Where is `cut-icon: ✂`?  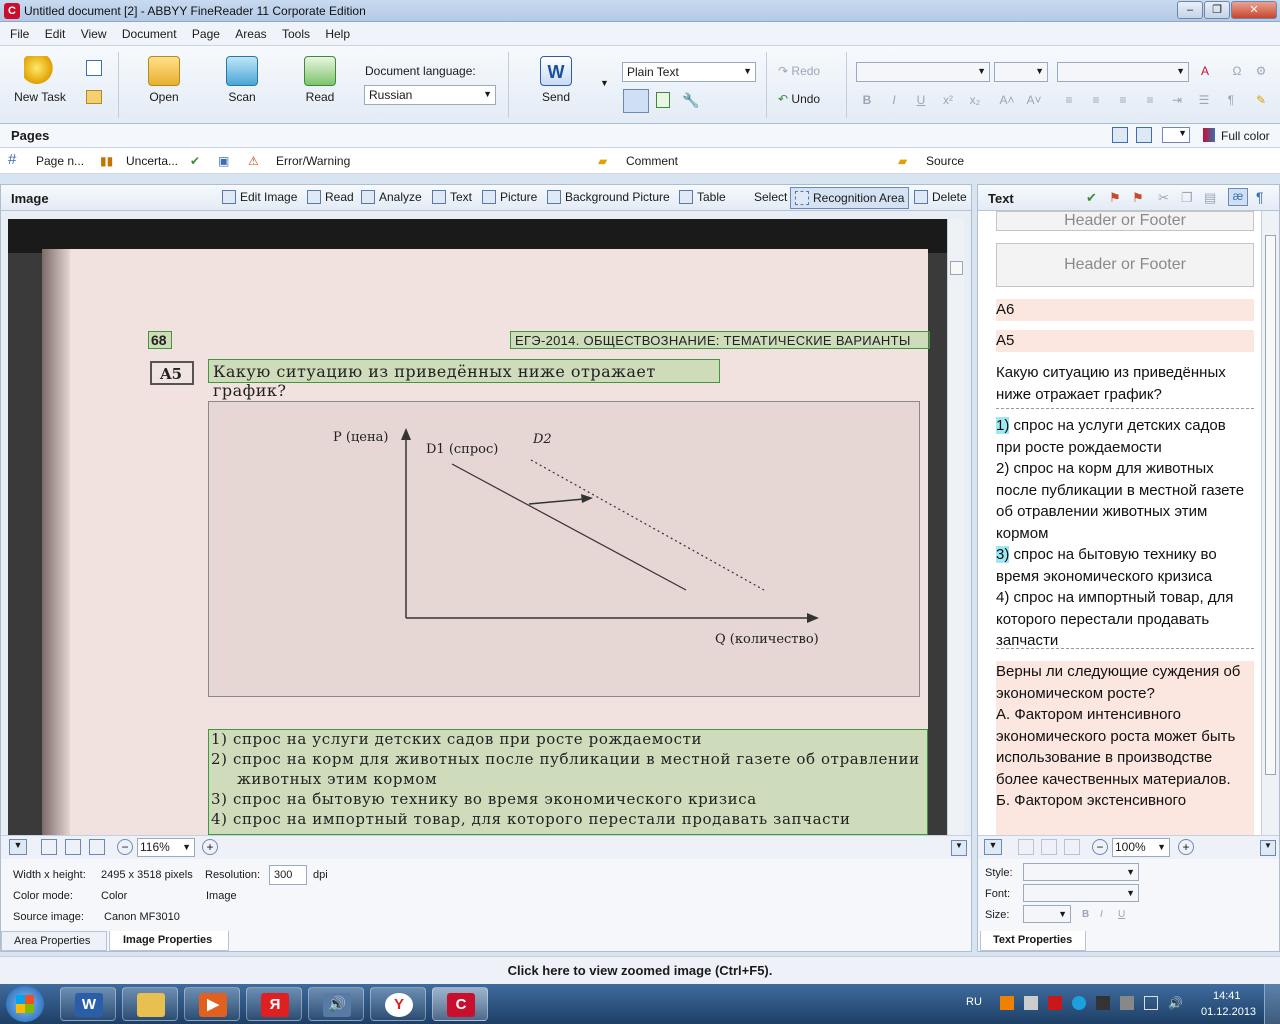 cut-icon: ✂ is located at coordinates (1163, 198).